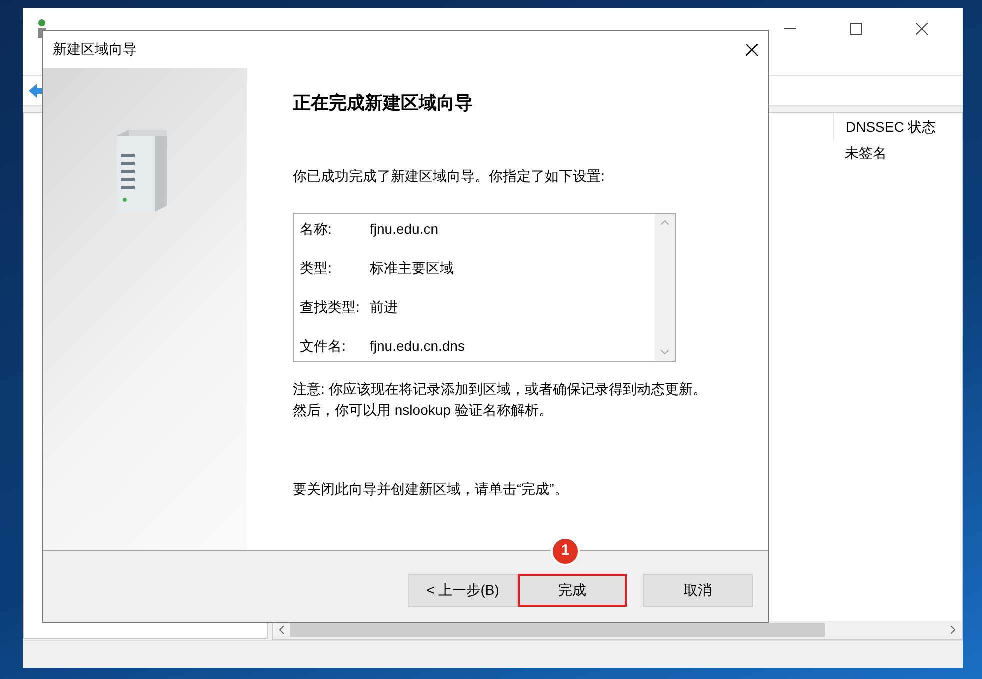  Describe the element at coordinates (95, 49) in the screenshot. I see `dialog-title: 新建区域向导` at that location.